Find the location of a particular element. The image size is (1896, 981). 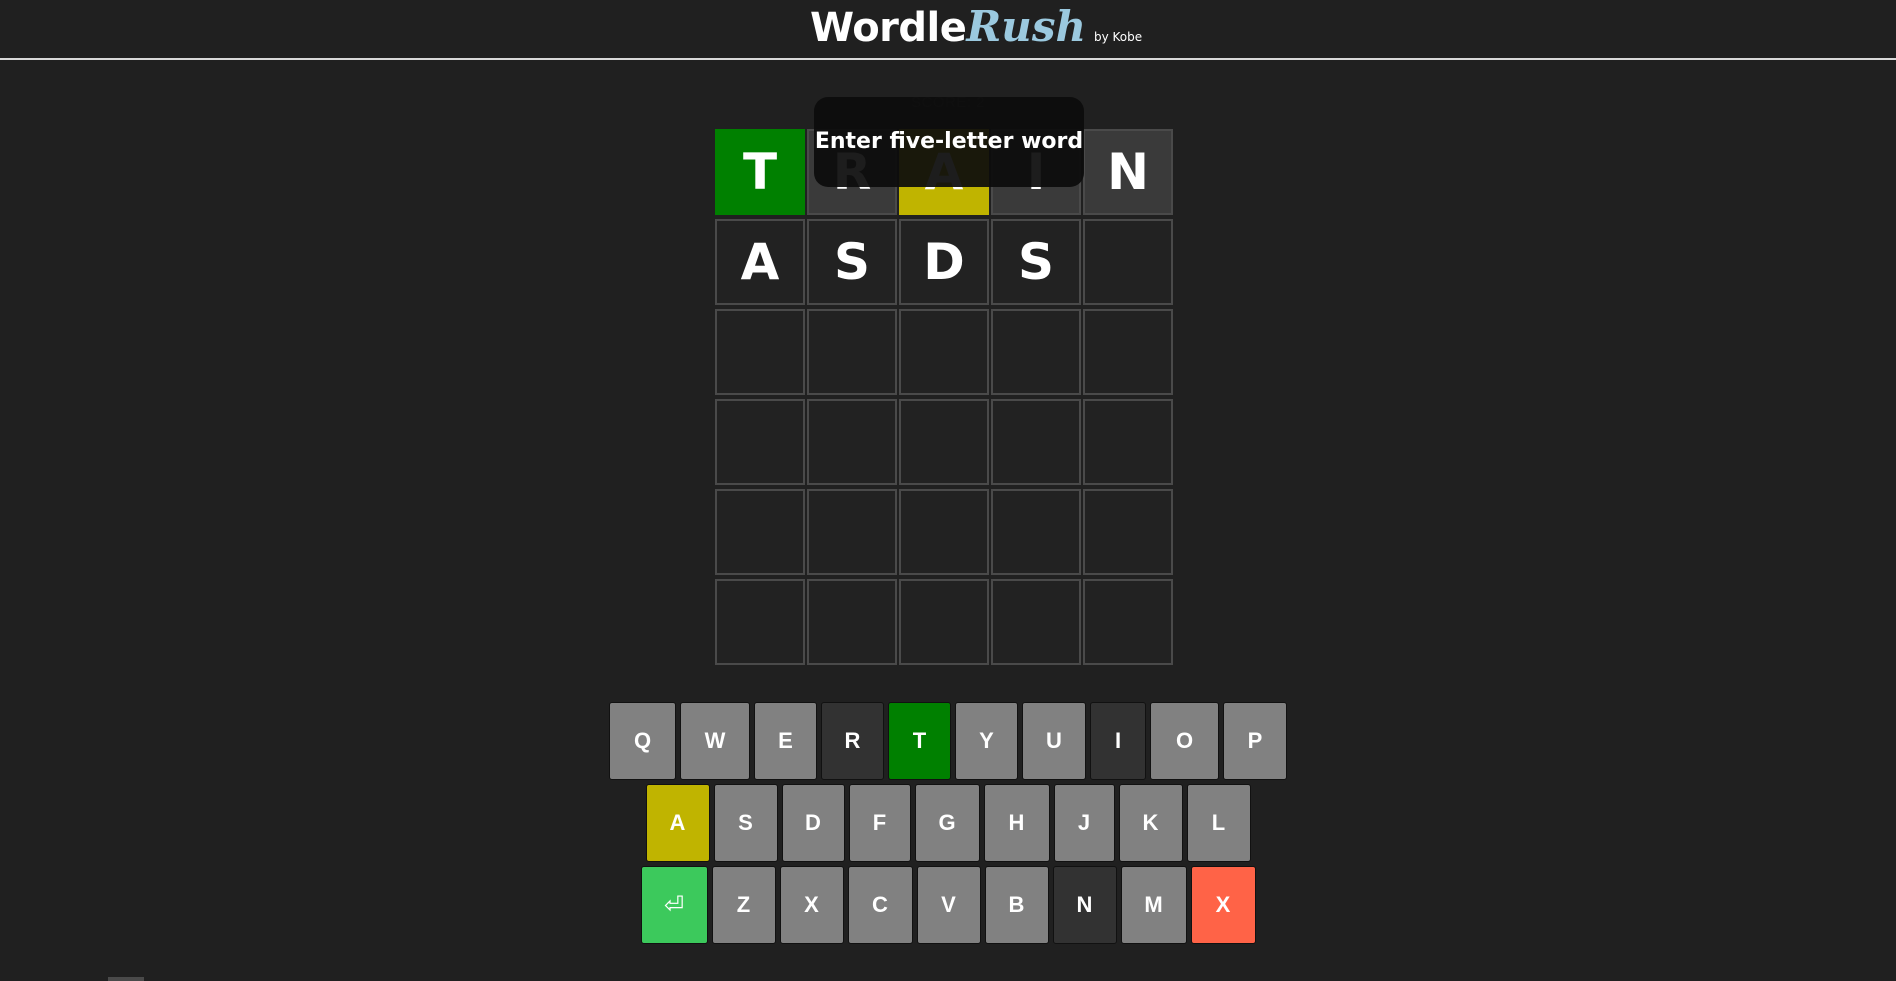

delete-icon: X is located at coordinates (1223, 904).